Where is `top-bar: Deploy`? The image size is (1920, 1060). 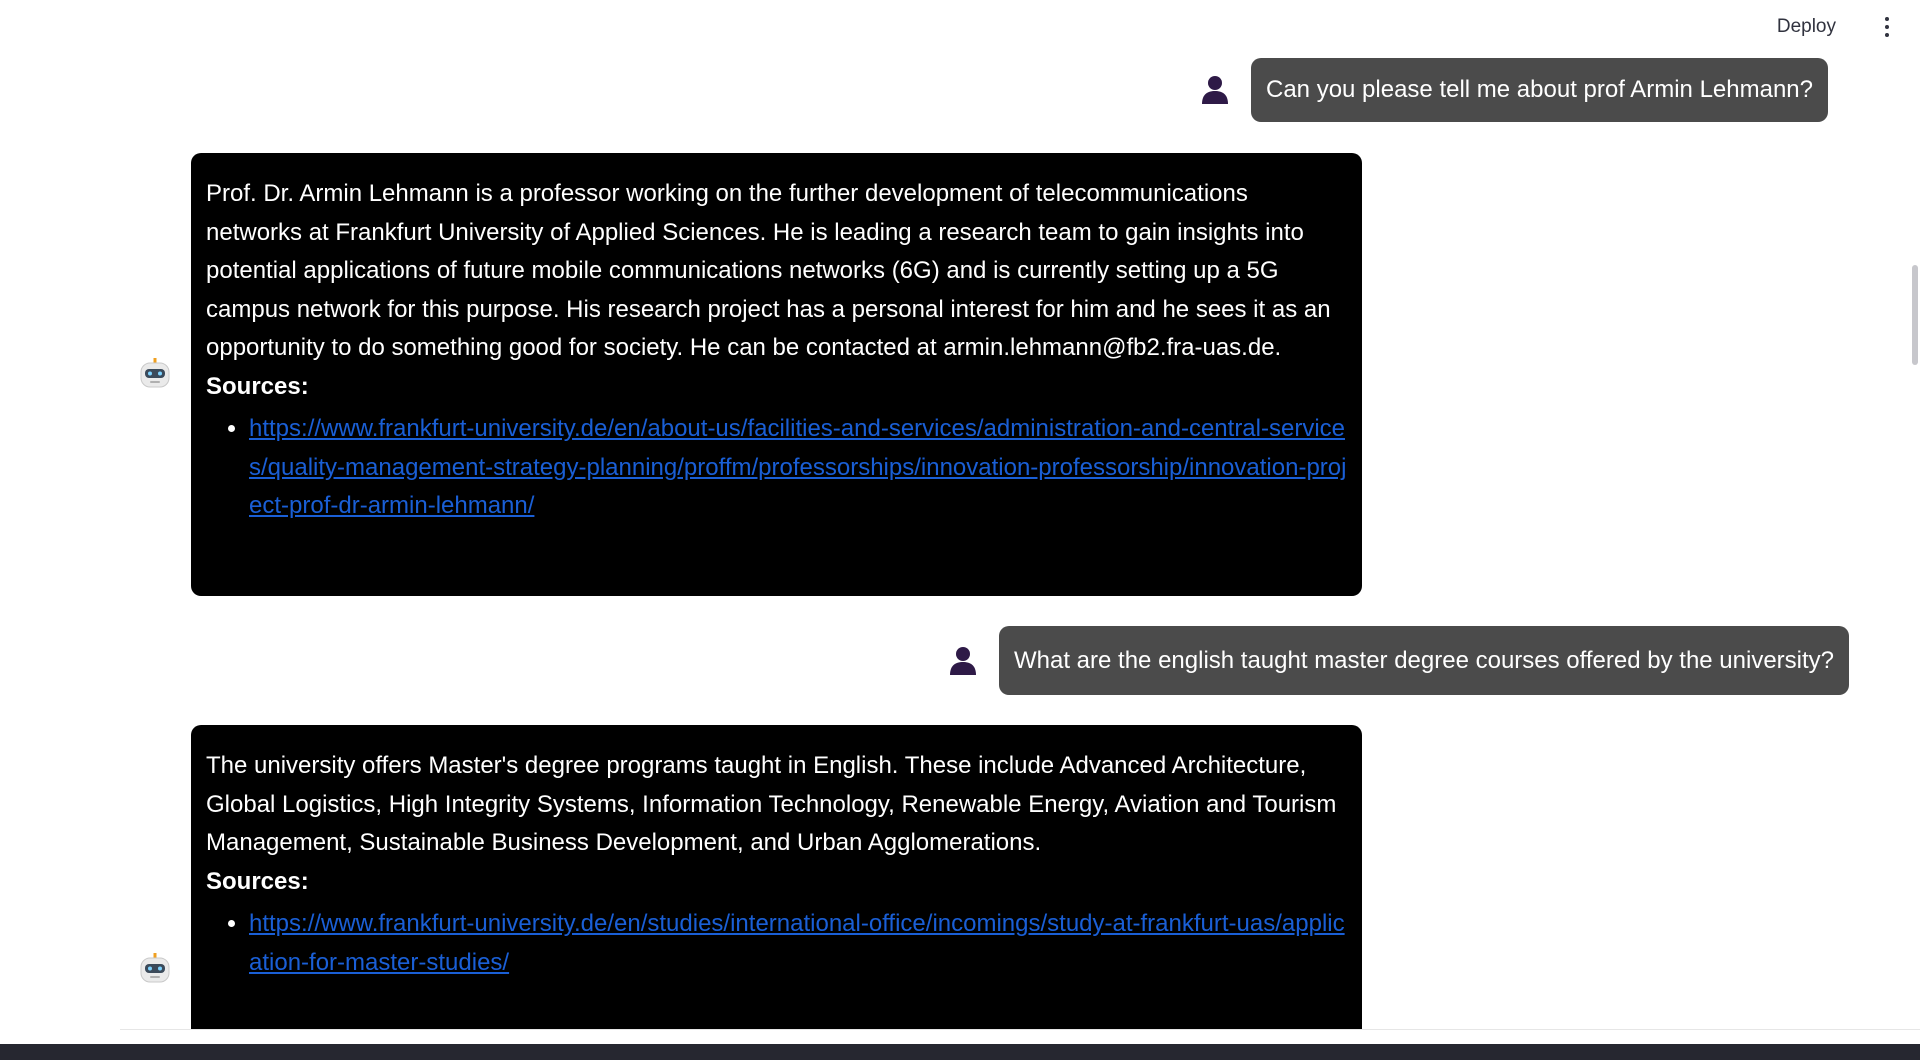 top-bar: Deploy is located at coordinates (960, 26).